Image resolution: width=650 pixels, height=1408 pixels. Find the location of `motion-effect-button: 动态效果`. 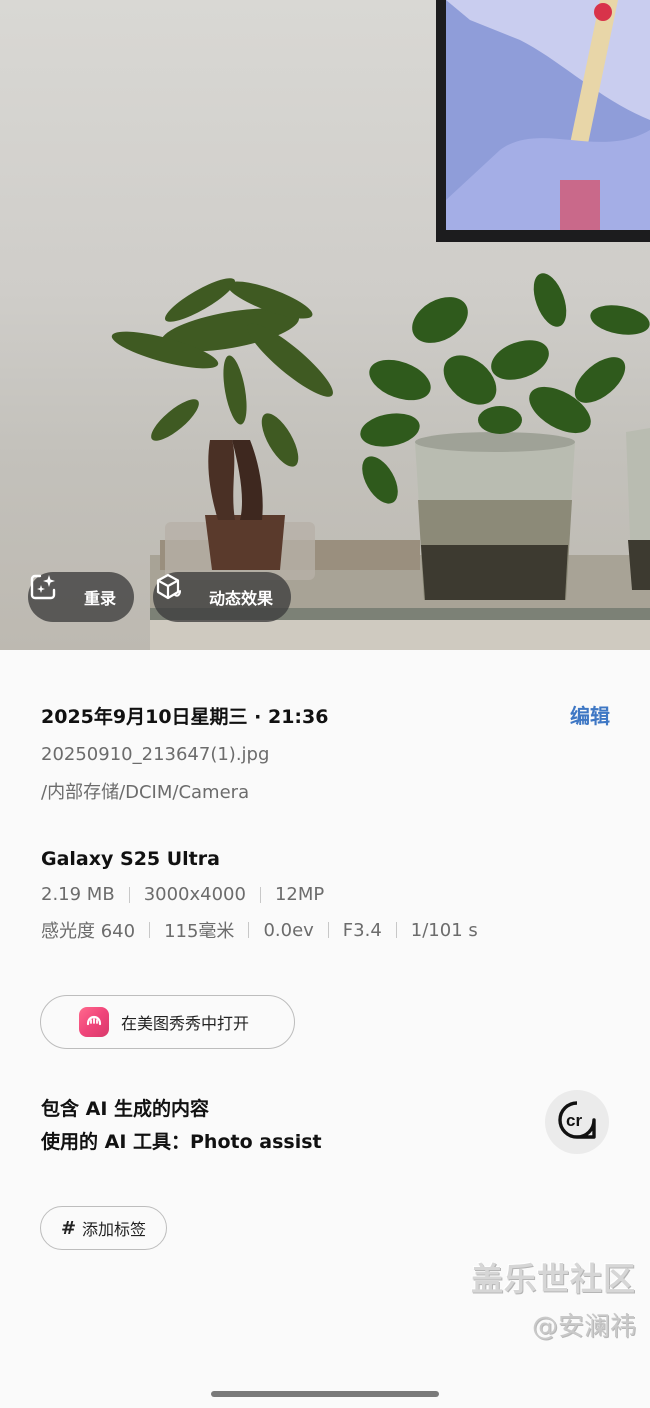

motion-effect-button: 动态效果 is located at coordinates (222, 597).